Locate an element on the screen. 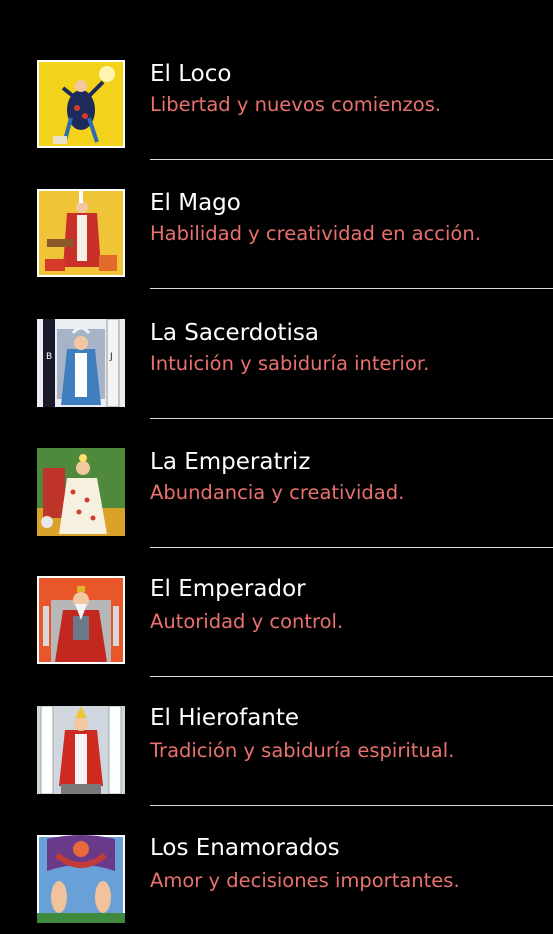 This screenshot has height=934, width=553. card-thumbnail is located at coordinates (81, 879).